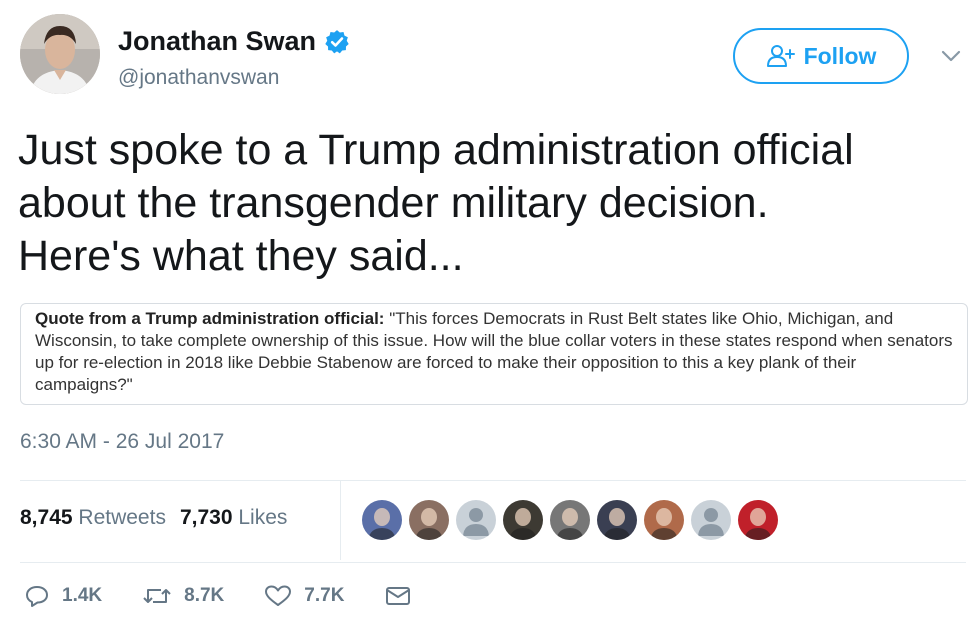  I want to click on retweet-action: 8.7K, so click(183, 596).